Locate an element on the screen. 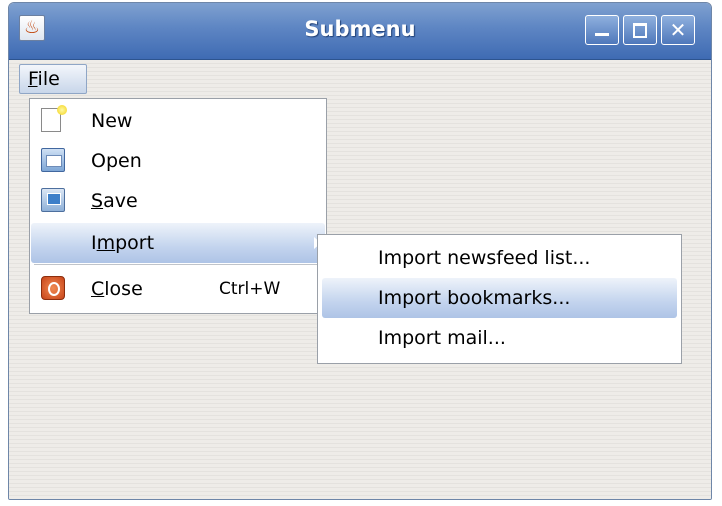 The height and width of the screenshot is (506, 722). close-app-icon is located at coordinates (53, 288).